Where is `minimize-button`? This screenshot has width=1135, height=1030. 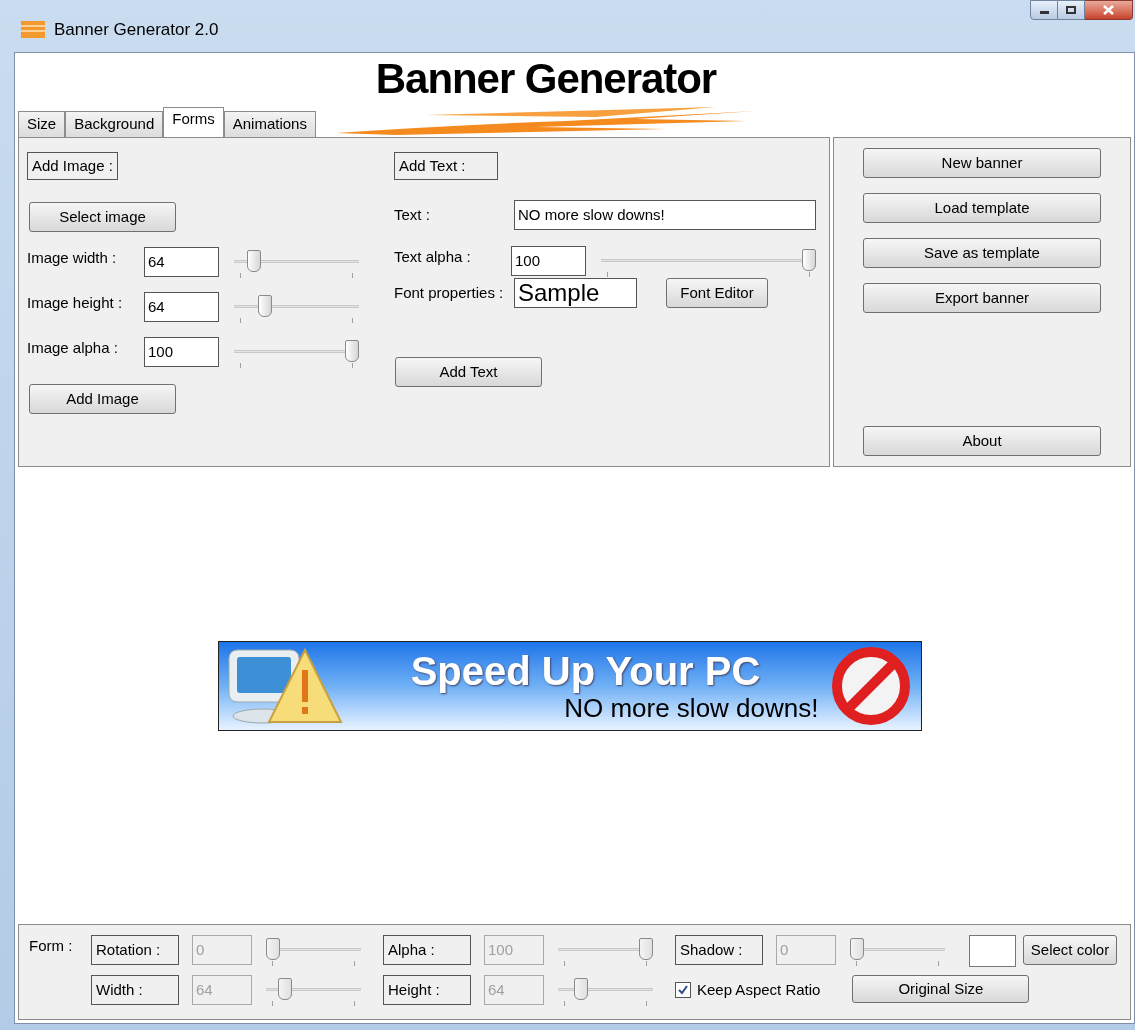 minimize-button is located at coordinates (1044, 10).